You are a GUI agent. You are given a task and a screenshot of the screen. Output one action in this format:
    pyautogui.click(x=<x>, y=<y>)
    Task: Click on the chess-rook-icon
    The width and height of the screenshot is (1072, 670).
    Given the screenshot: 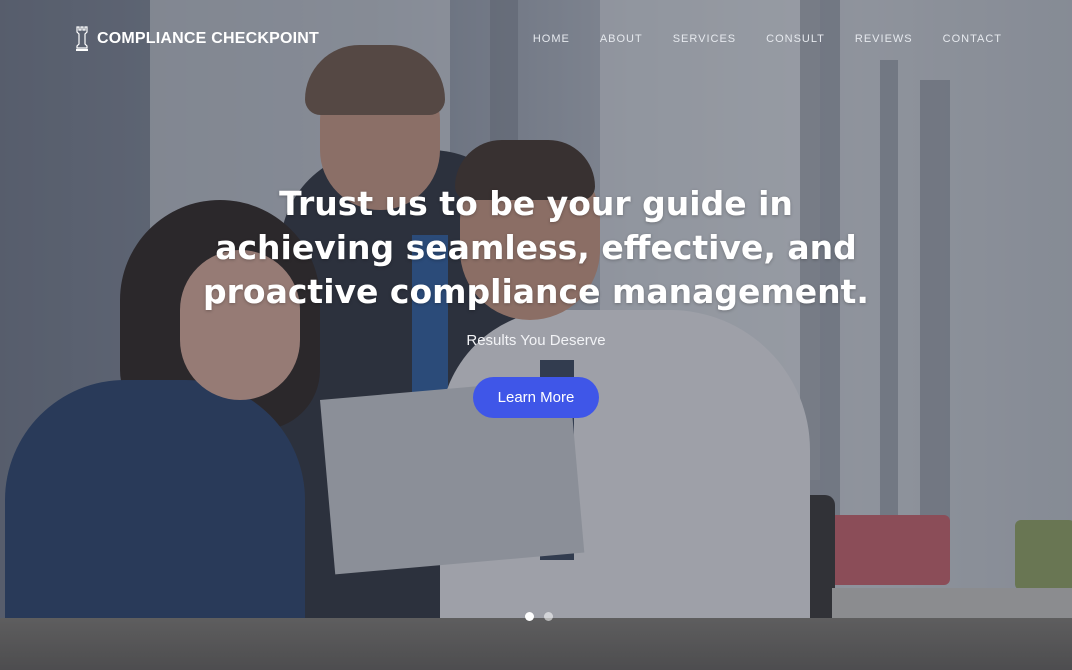 What is the action you would take?
    pyautogui.click(x=82, y=38)
    